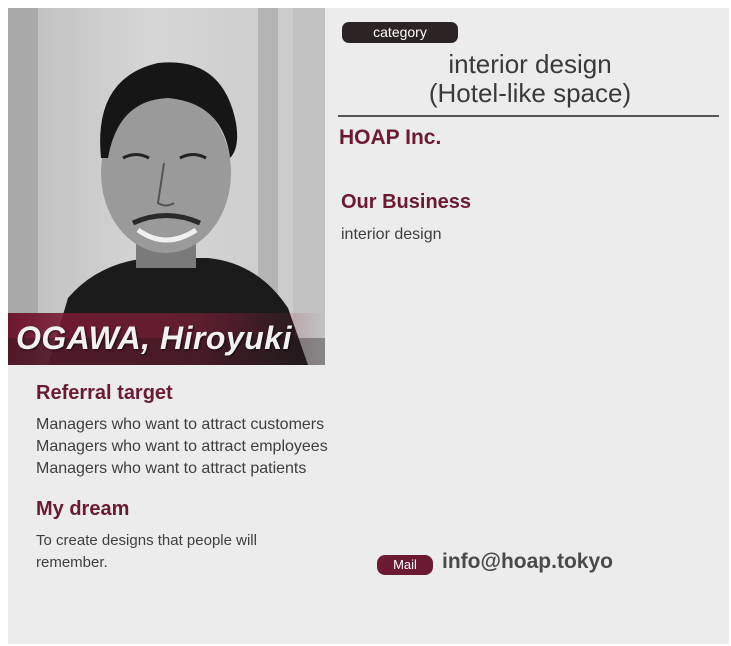 This screenshot has height=646, width=731. Describe the element at coordinates (530, 93) in the screenshot. I see `headline-line-2: (Hotel-like space)` at that location.